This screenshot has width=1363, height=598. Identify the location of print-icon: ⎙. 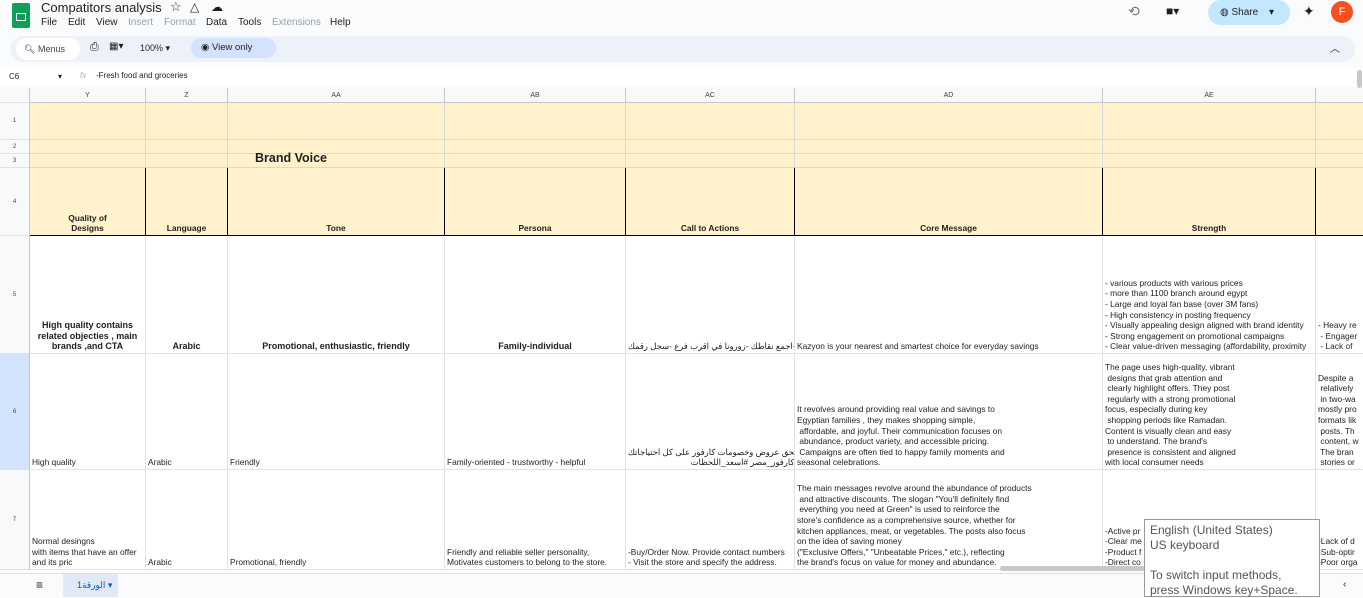
(94, 47).